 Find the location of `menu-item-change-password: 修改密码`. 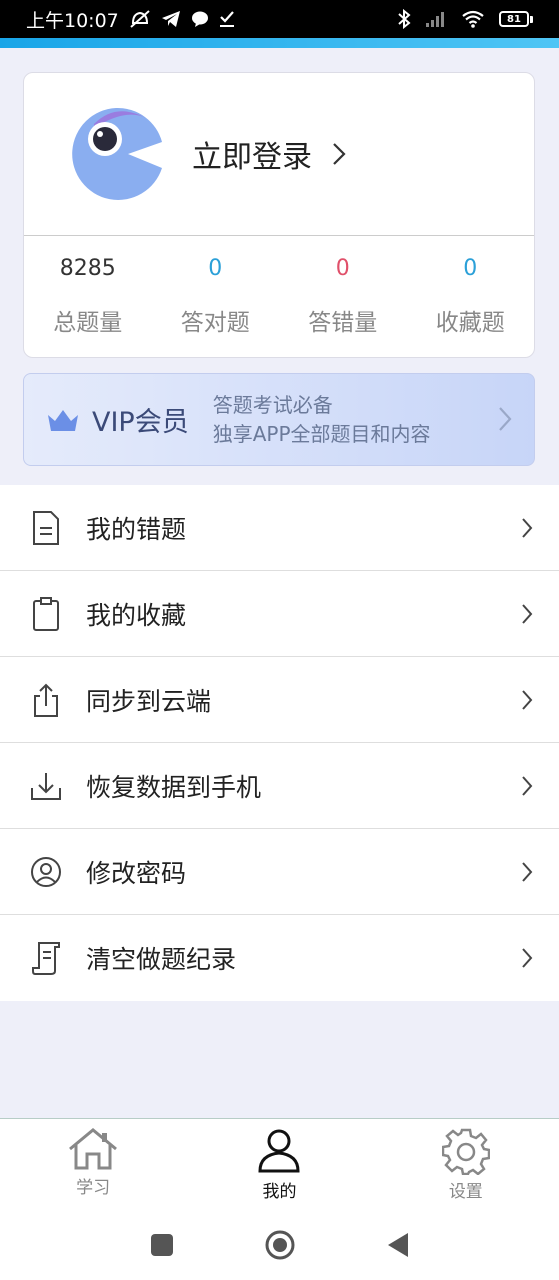

menu-item-change-password: 修改密码 is located at coordinates (279, 872).